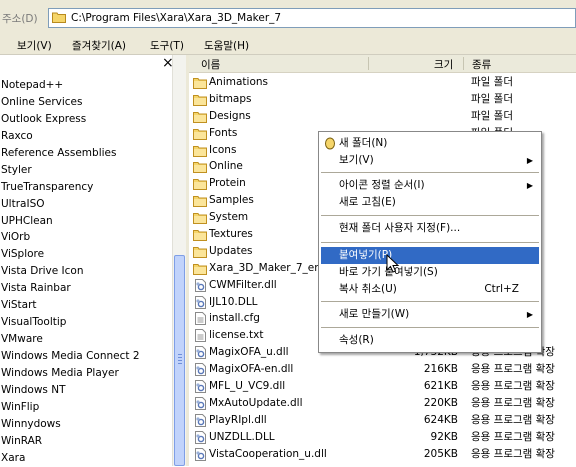  I want to click on tree-item: UltraISO, so click(86, 204).